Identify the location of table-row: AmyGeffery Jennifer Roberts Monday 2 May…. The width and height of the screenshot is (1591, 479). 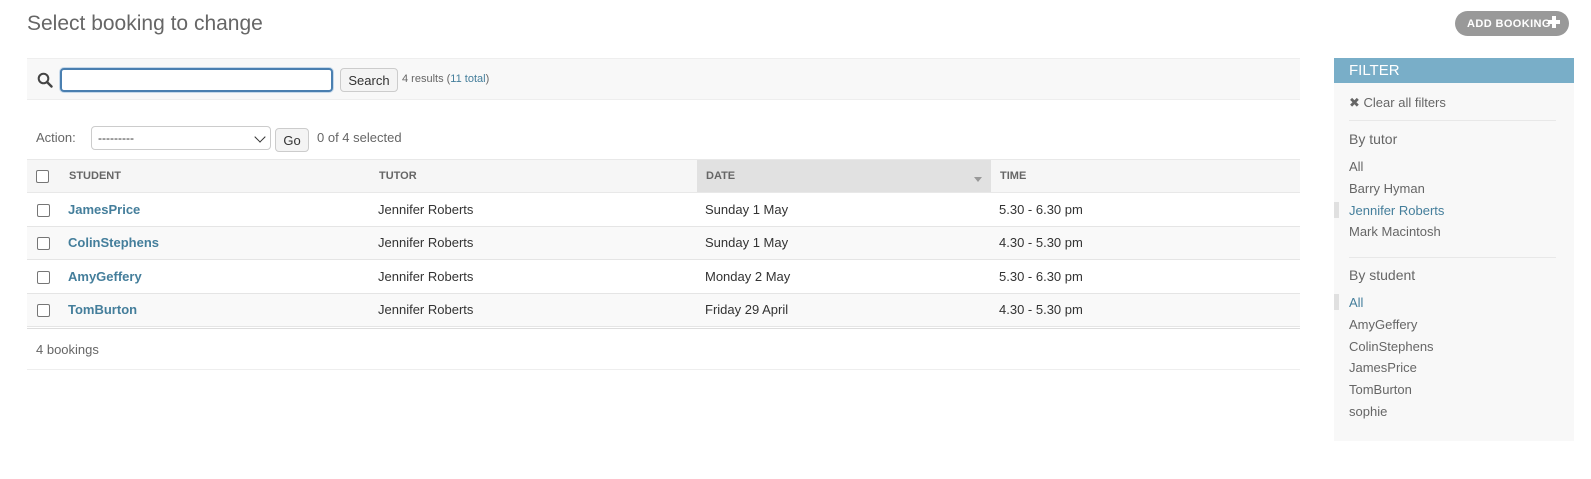
(663, 276).